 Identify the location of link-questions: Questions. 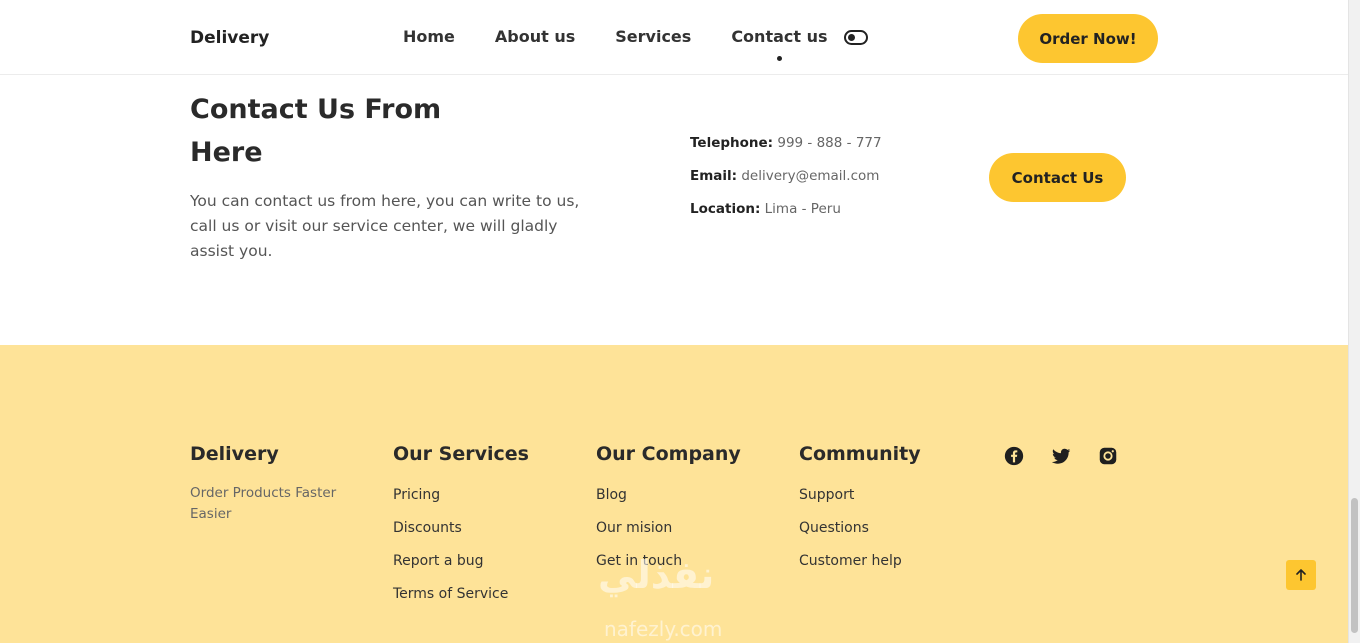
(834, 528).